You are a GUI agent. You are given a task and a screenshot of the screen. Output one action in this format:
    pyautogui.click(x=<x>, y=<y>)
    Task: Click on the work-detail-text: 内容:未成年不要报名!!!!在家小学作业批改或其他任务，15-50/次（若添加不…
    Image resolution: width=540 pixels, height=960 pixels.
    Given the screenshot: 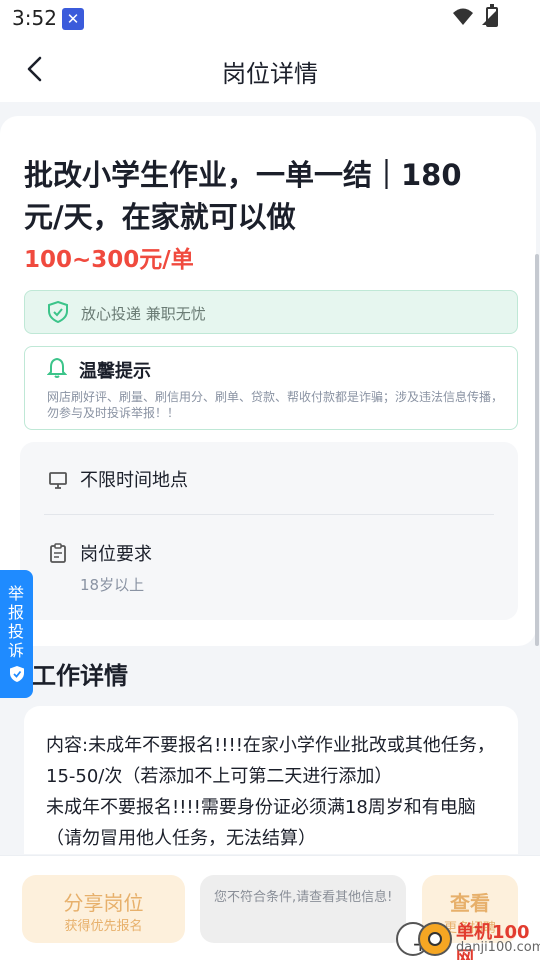 What is the action you would take?
    pyautogui.click(x=276, y=792)
    